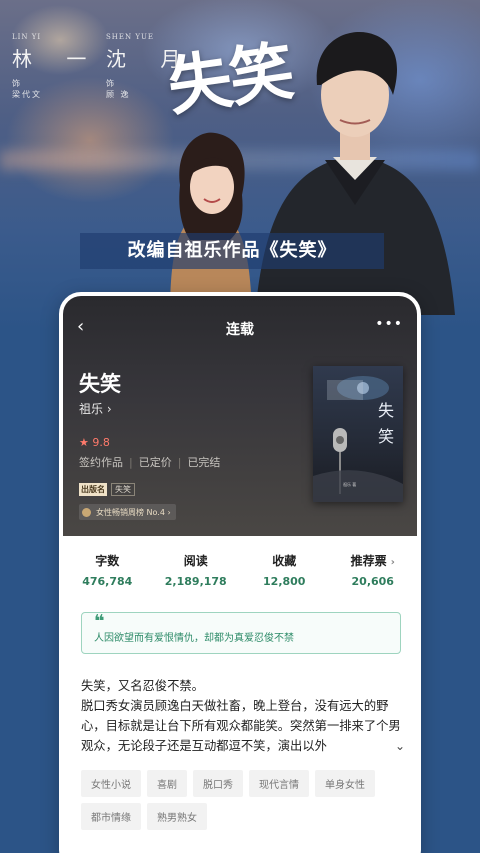 This screenshot has width=480, height=853. I want to click on nav-title: 连载, so click(240, 330).